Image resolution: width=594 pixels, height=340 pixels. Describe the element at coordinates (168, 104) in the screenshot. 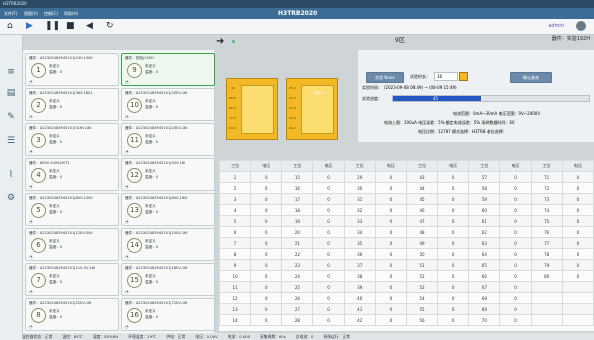

I see `device-card: 器件：A22302483945101|200V-16I 10 未定义 温度：0 ◔` at that location.